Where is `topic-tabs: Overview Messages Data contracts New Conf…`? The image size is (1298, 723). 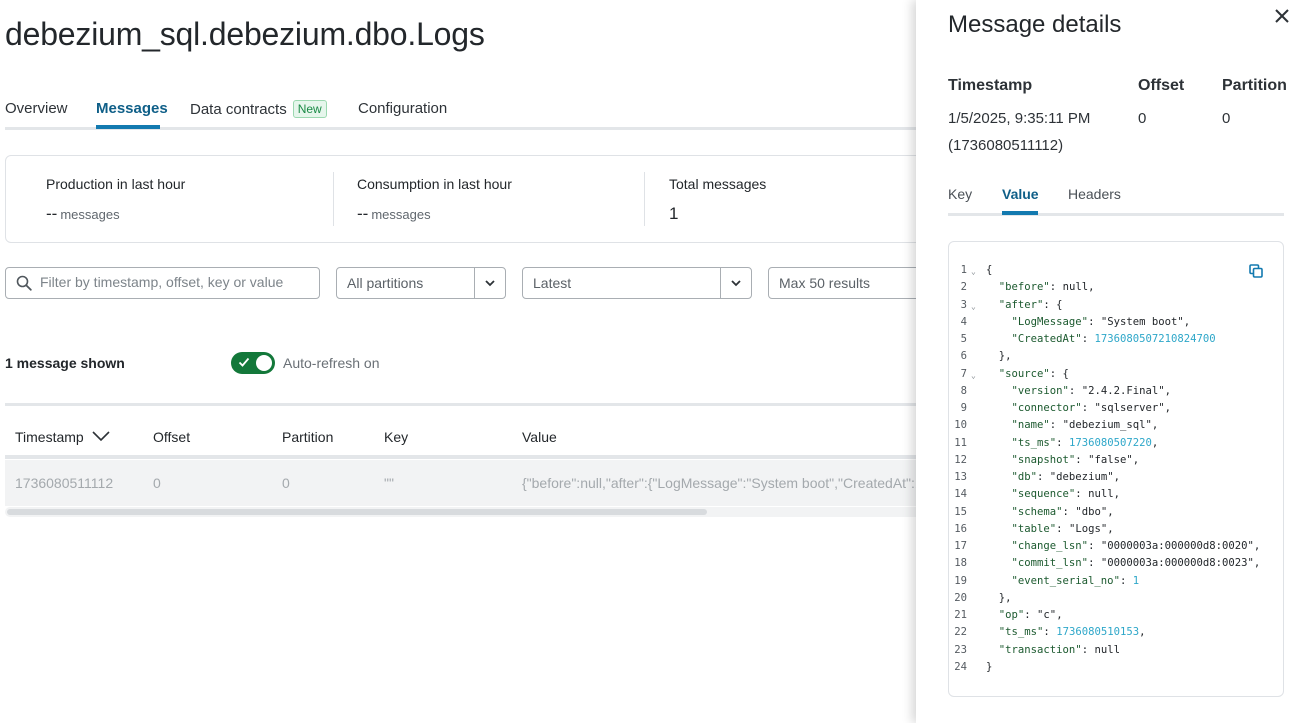
topic-tabs: Overview Messages Data contracts New Conf… is located at coordinates (475, 113).